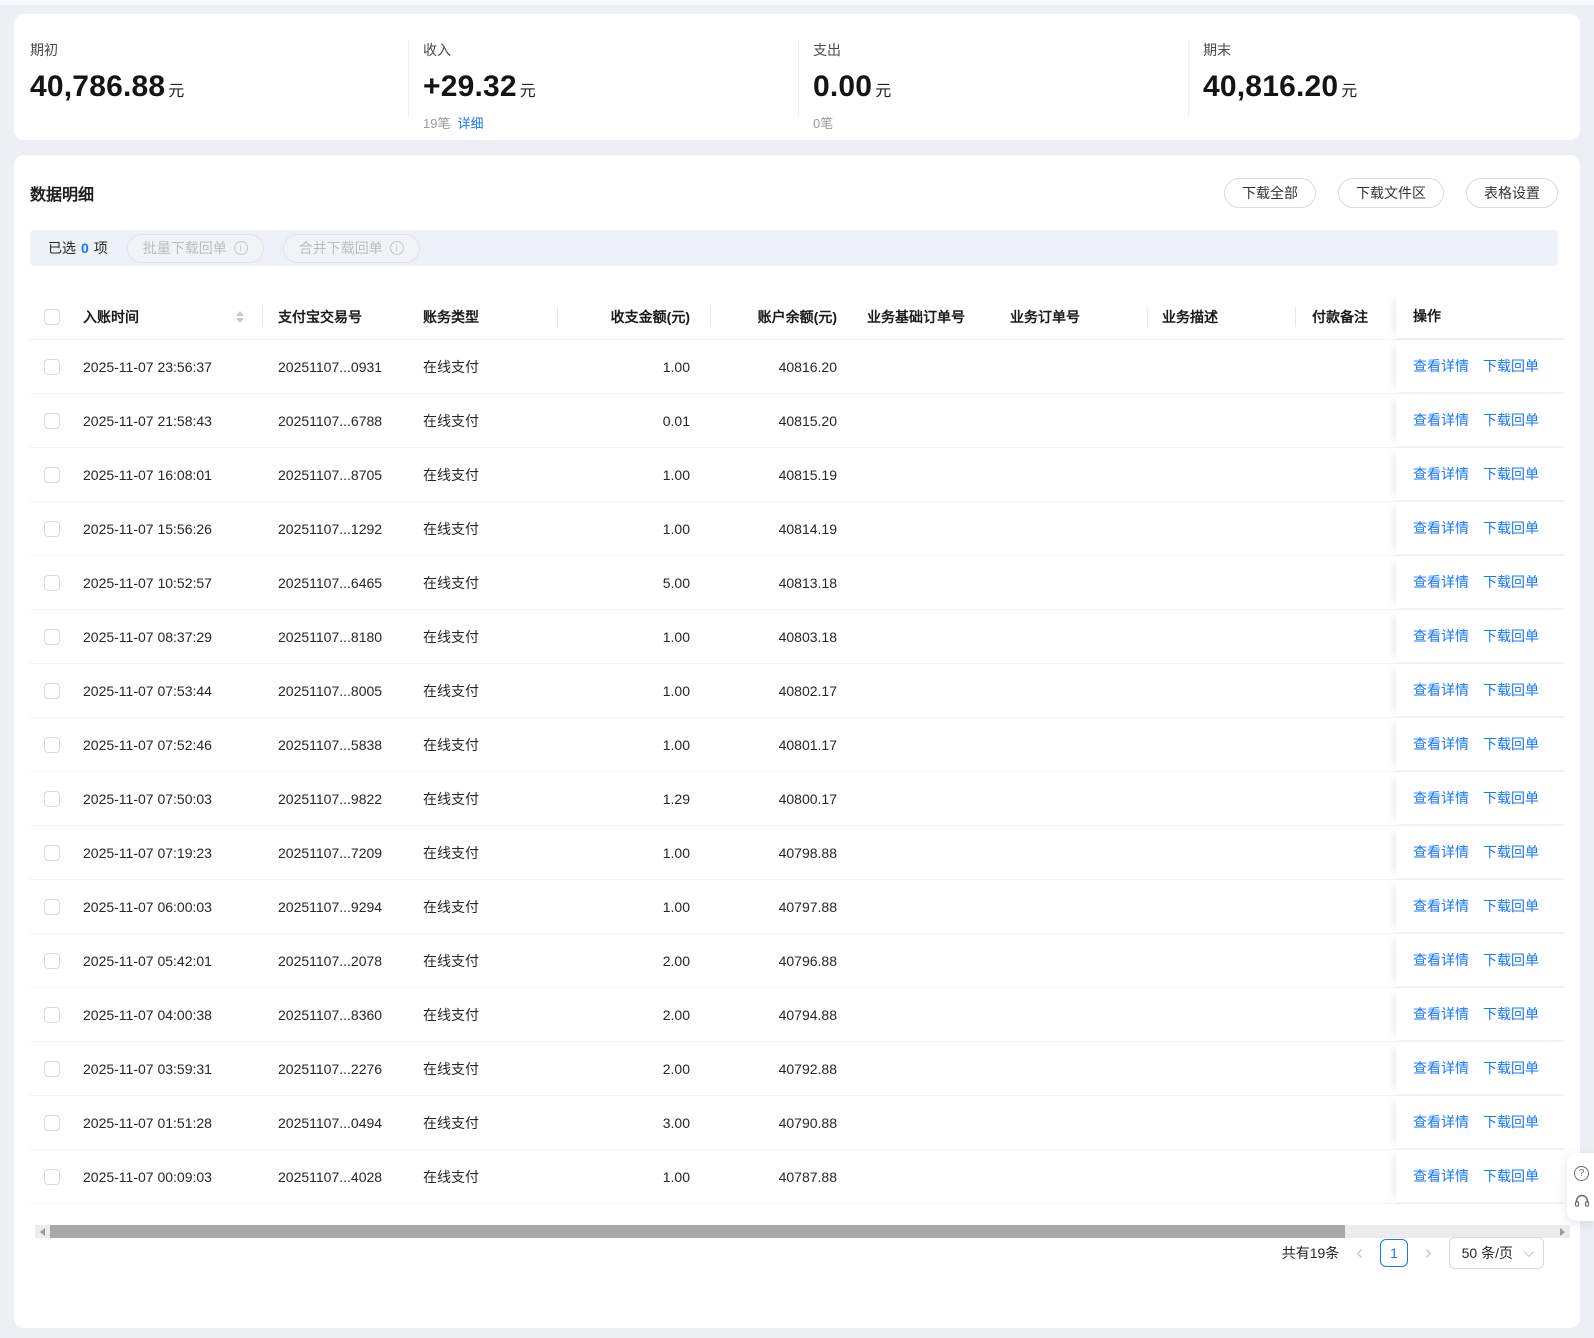 This screenshot has height=1338, width=1594. I want to click on cell-balance: 40800.17, so click(807, 798).